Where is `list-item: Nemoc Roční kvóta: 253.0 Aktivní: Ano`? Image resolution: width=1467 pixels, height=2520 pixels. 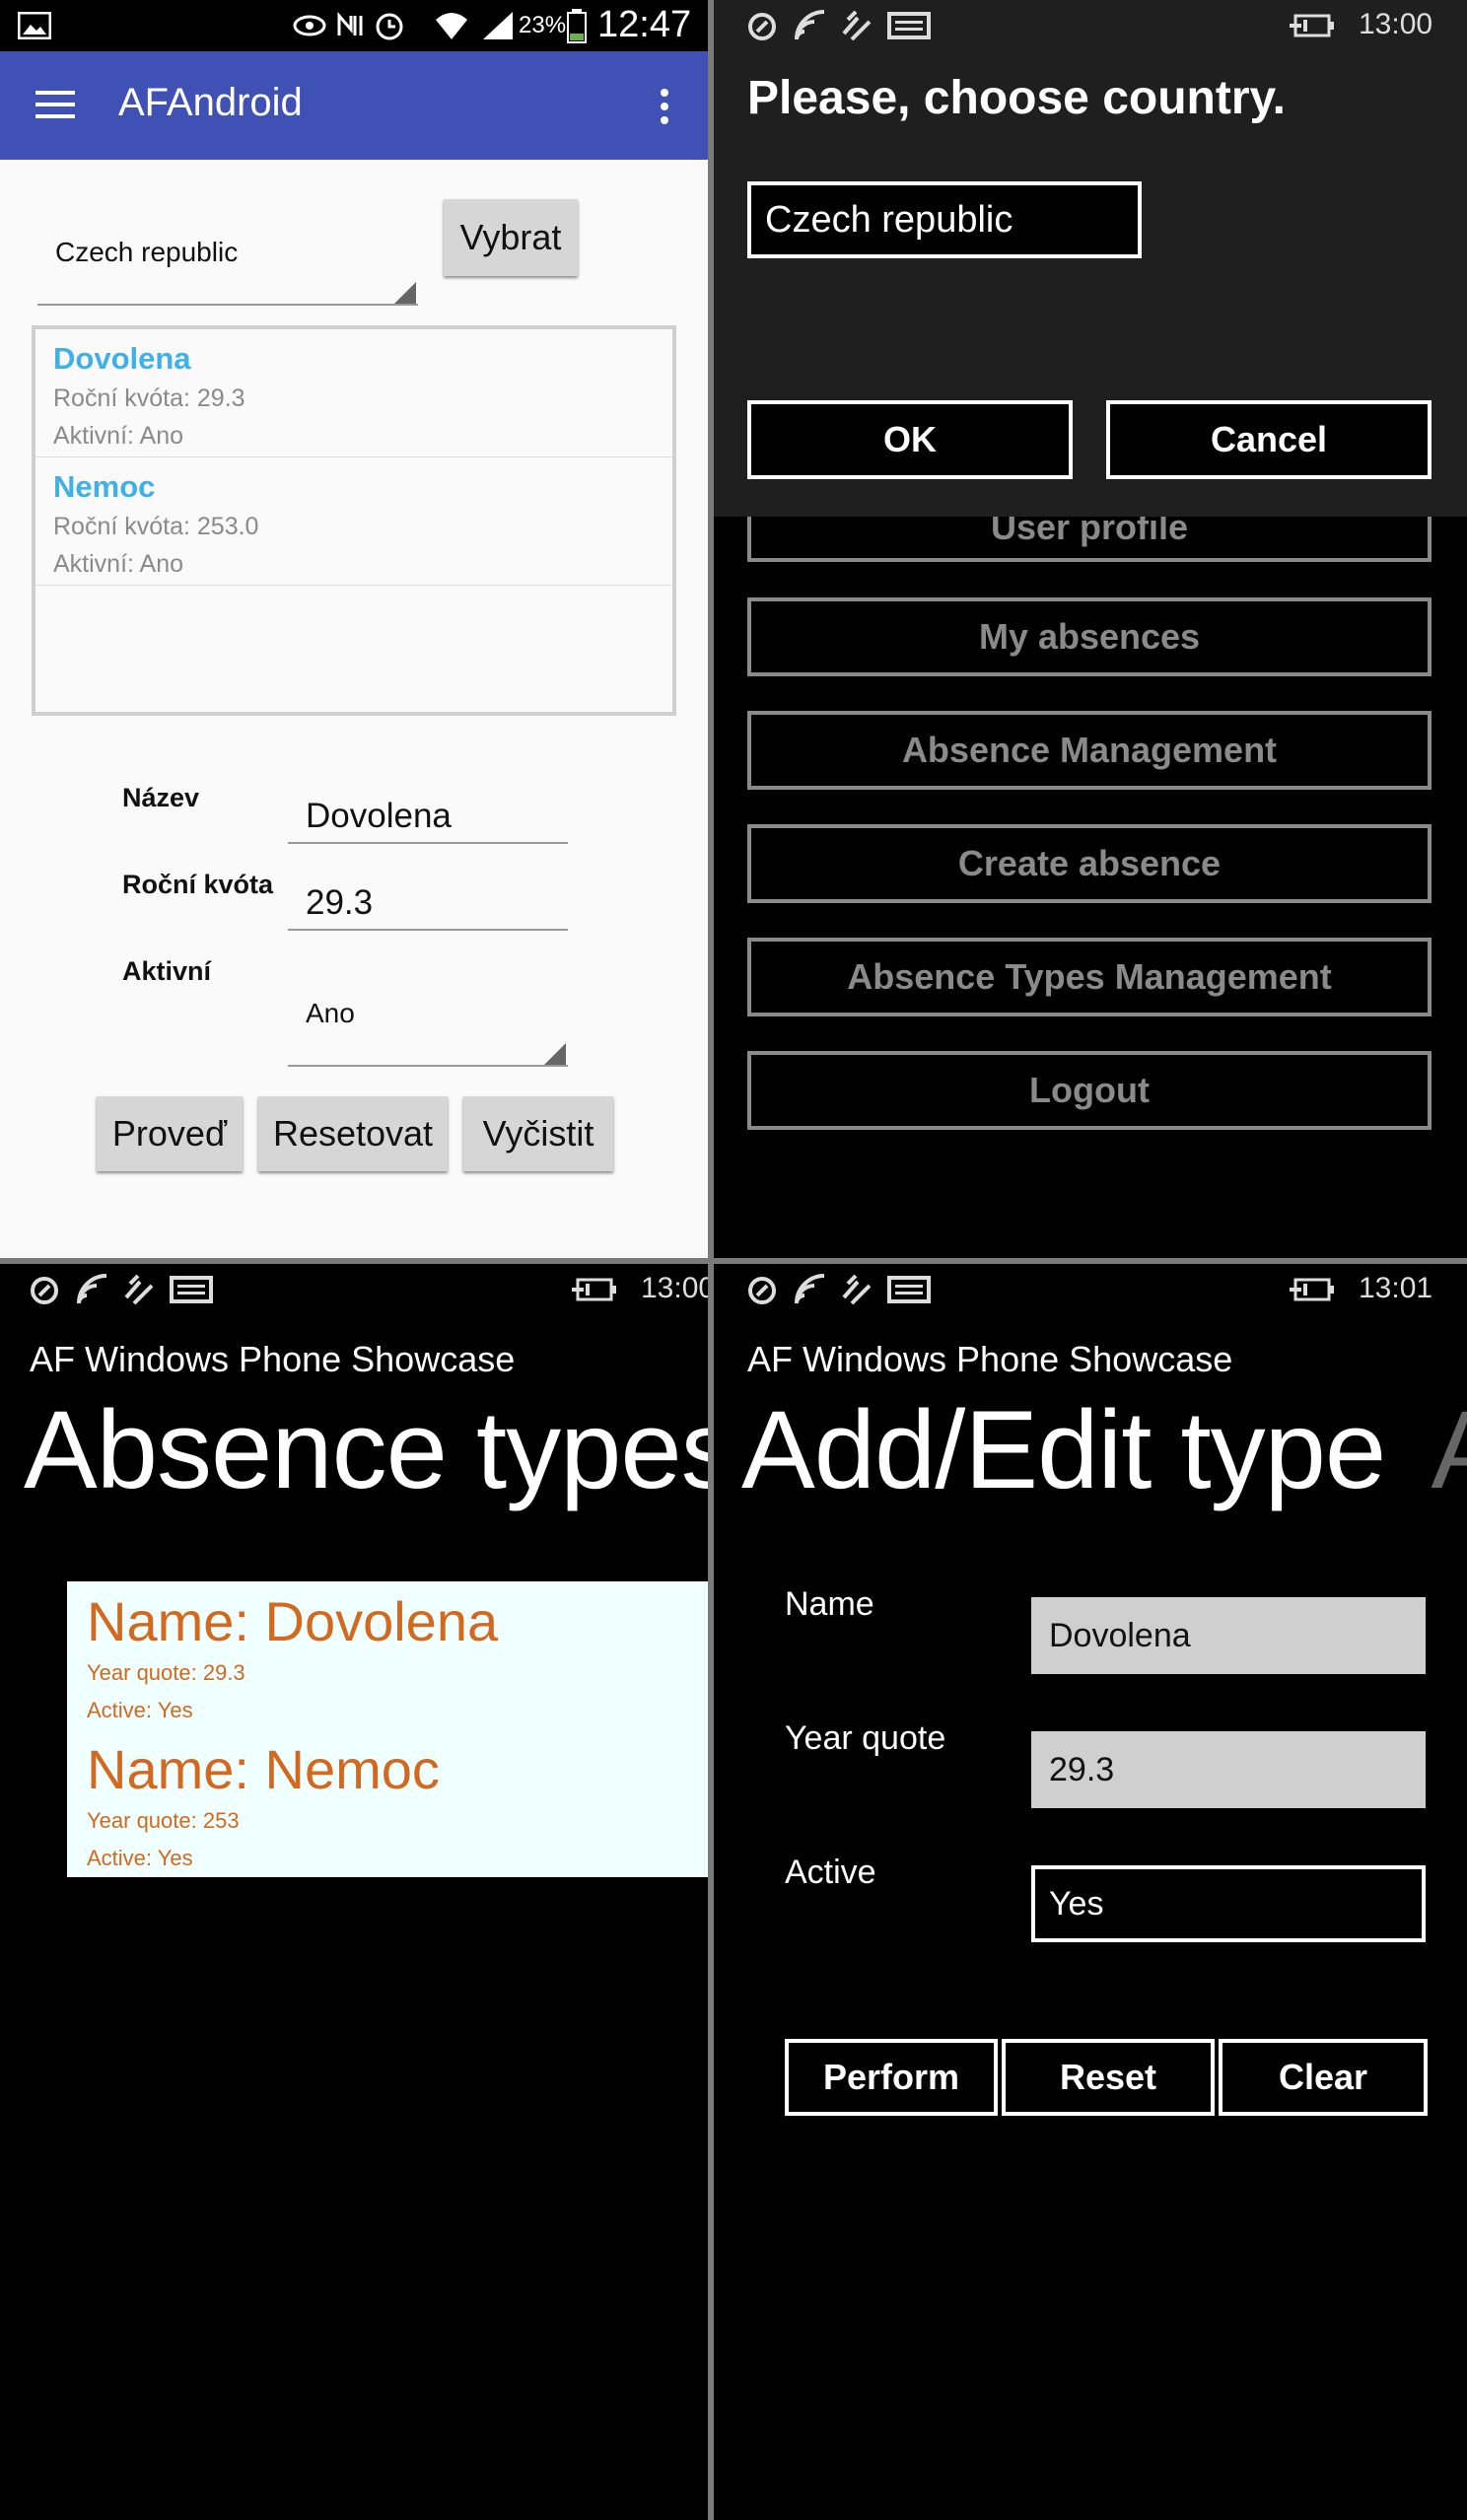 list-item: Nemoc Roční kvóta: 253.0 Aktivní: Ano is located at coordinates (353, 521).